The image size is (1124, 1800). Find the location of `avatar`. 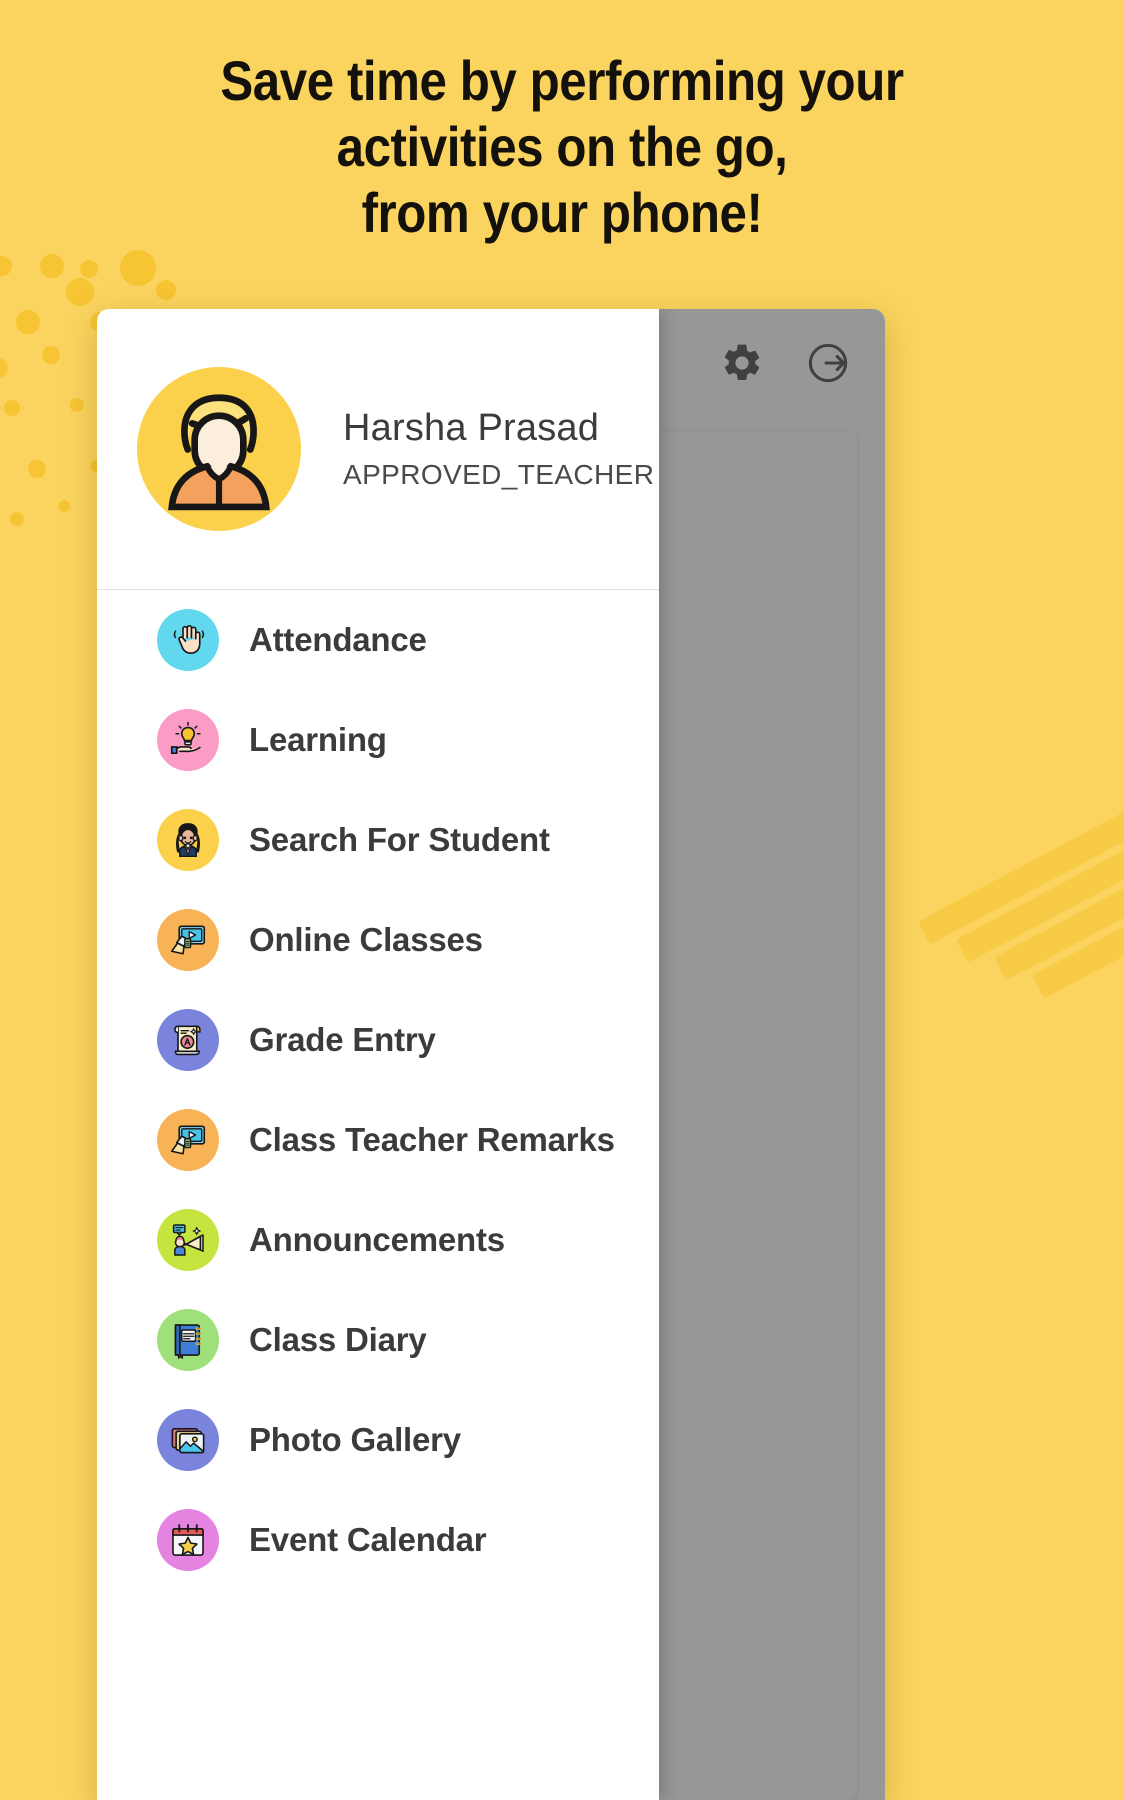

avatar is located at coordinates (219, 449).